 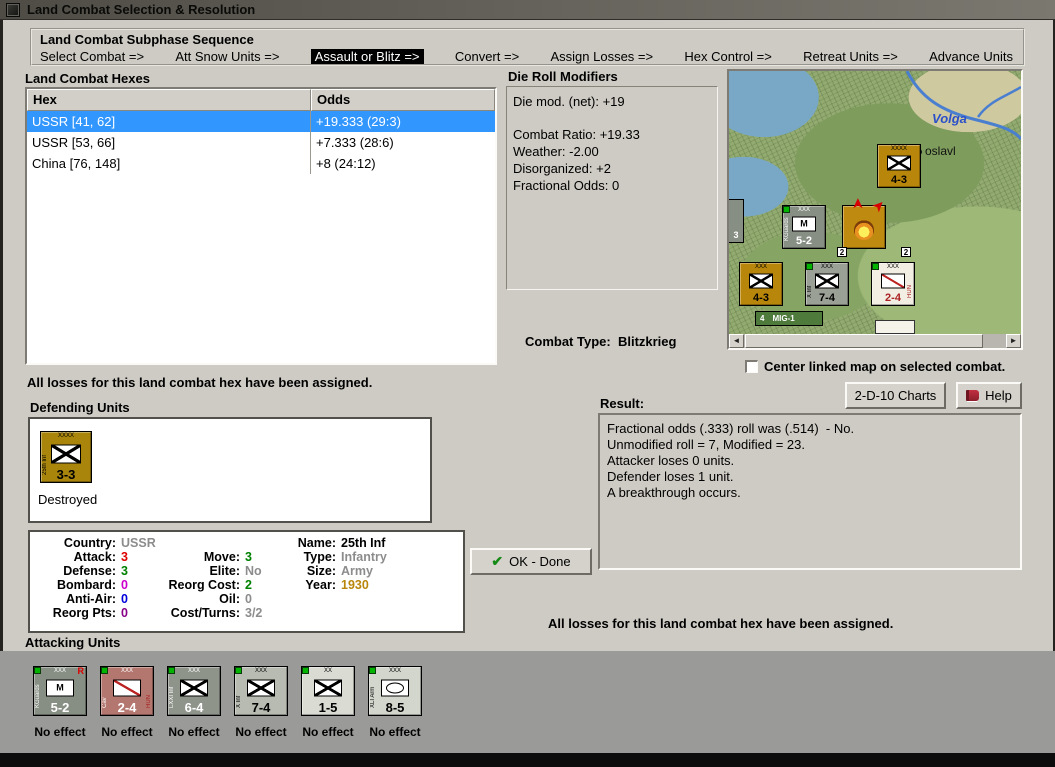 I want to click on scroll-thumb, so click(x=864, y=341).